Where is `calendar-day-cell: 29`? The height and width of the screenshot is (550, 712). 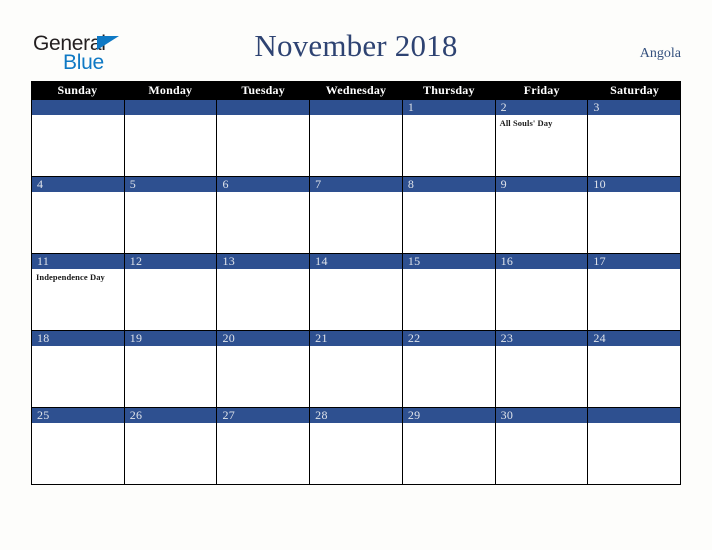
calendar-day-cell: 29 is located at coordinates (449, 446).